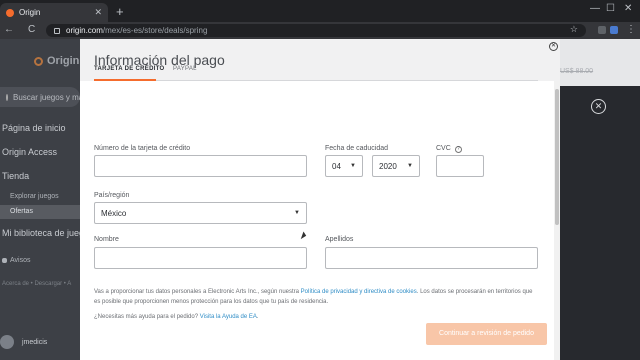 The image size is (640, 360). Describe the element at coordinates (30, 12) in the screenshot. I see `tab-title: Origin` at that location.